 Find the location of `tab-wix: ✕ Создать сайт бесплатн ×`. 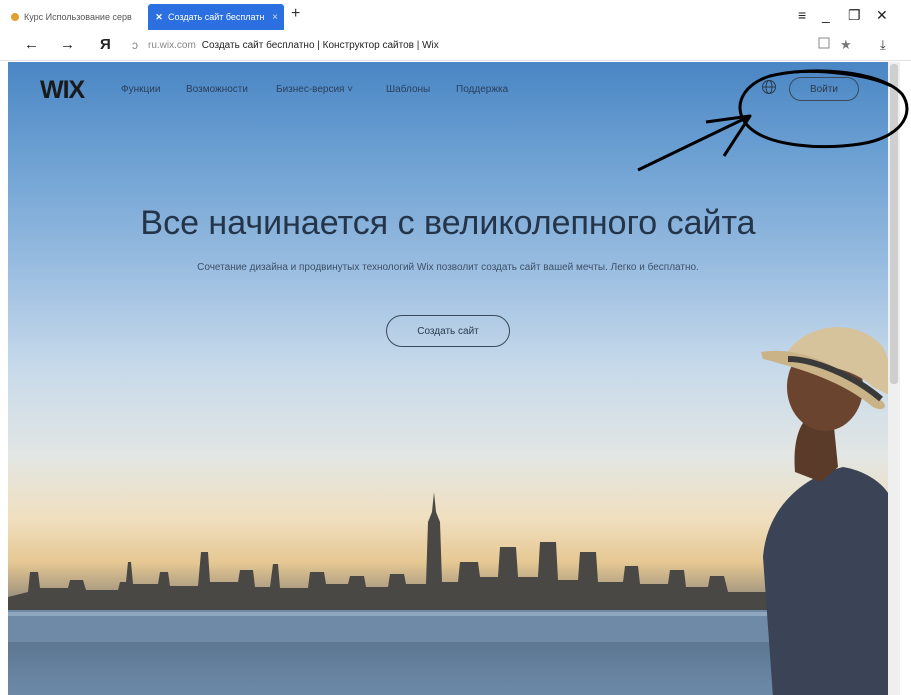

tab-wix: ✕ Создать сайт бесплатн × is located at coordinates (216, 17).